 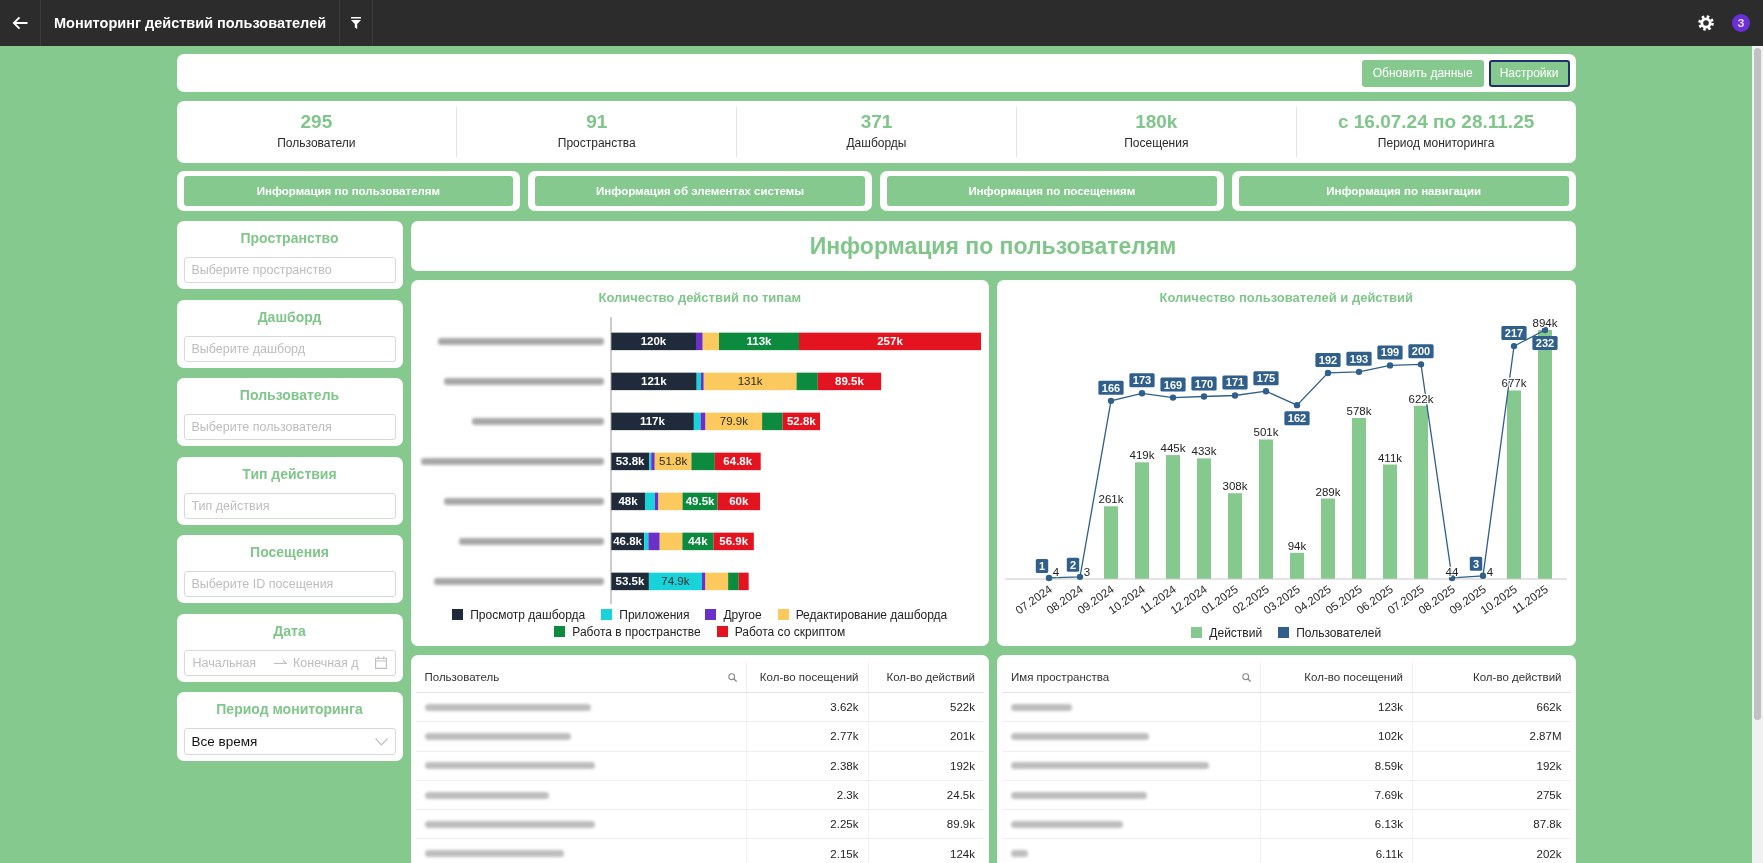 What do you see at coordinates (750, 381) in the screenshot?
I see `bar-segment: 131k` at bounding box center [750, 381].